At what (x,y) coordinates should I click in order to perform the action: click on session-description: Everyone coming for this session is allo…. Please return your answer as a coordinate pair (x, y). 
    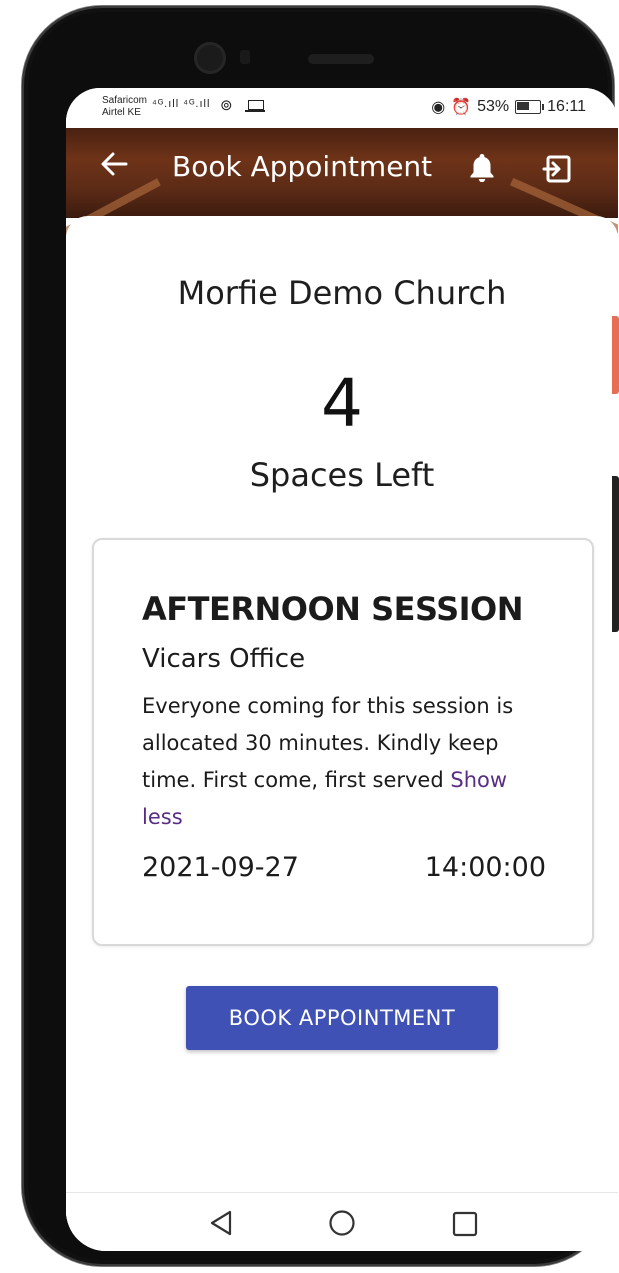
    Looking at the image, I should click on (347, 762).